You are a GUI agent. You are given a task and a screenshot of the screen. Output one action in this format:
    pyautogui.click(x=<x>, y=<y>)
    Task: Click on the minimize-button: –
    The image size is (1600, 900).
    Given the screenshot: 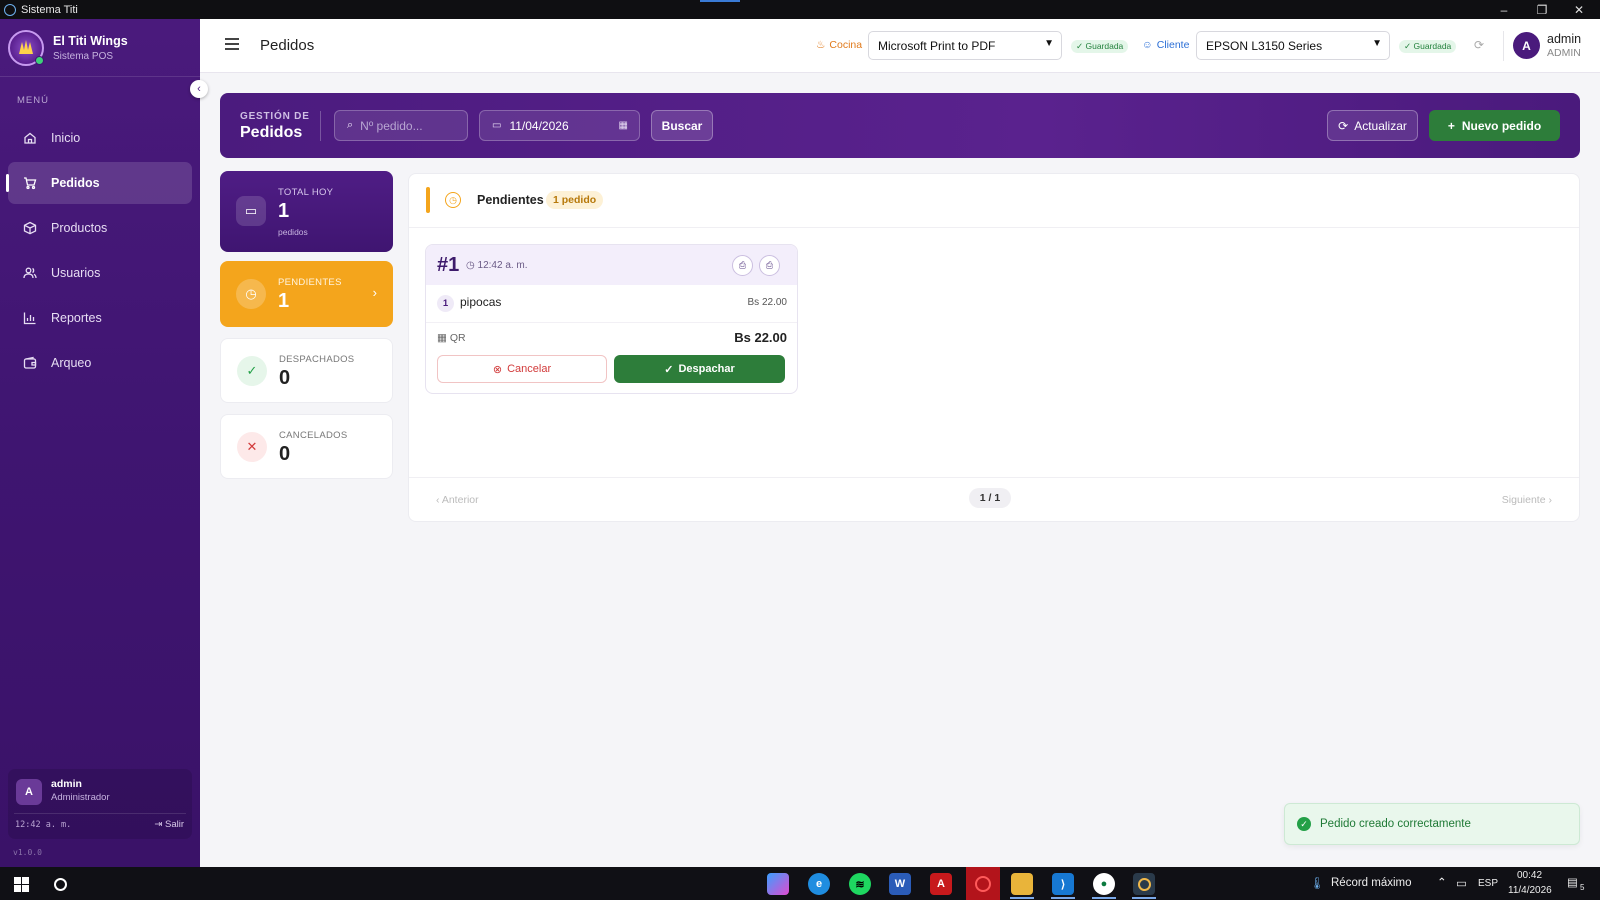 What is the action you would take?
    pyautogui.click(x=1504, y=9)
    